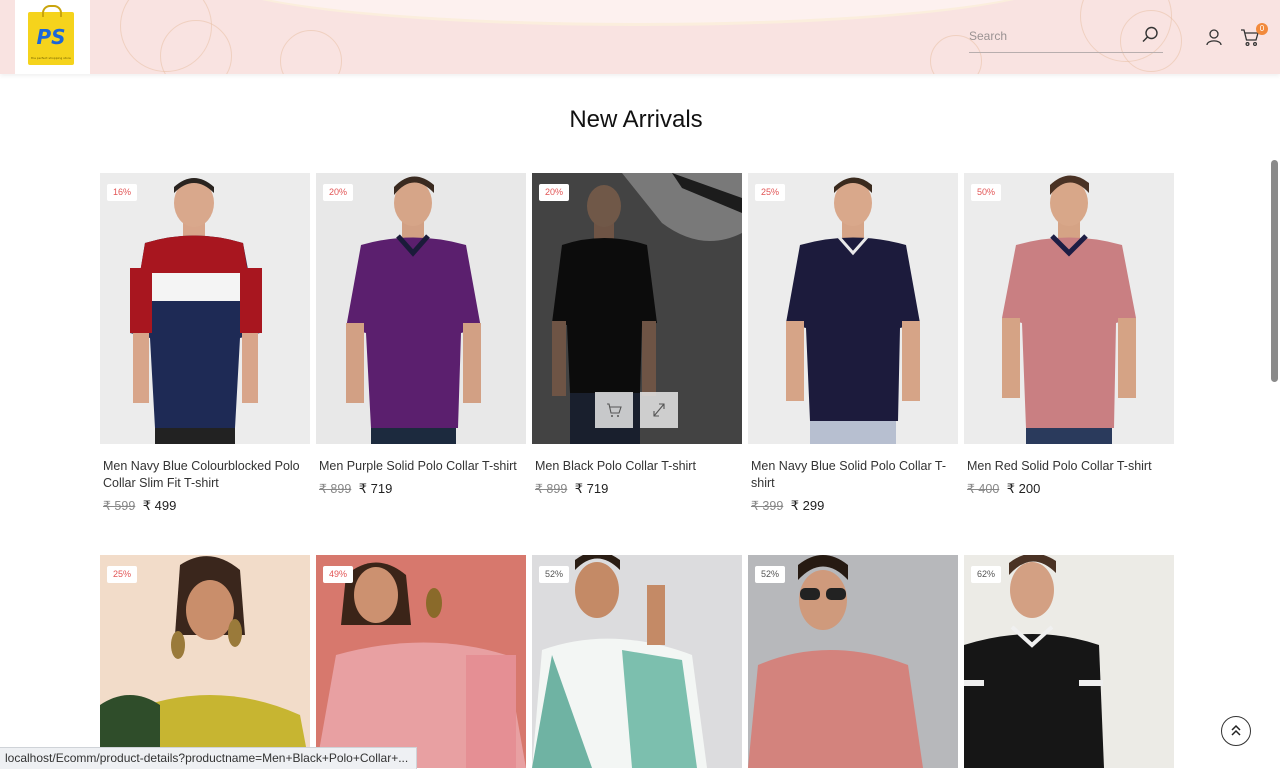  Describe the element at coordinates (1274, 271) in the screenshot. I see `page-scrollbar` at that location.